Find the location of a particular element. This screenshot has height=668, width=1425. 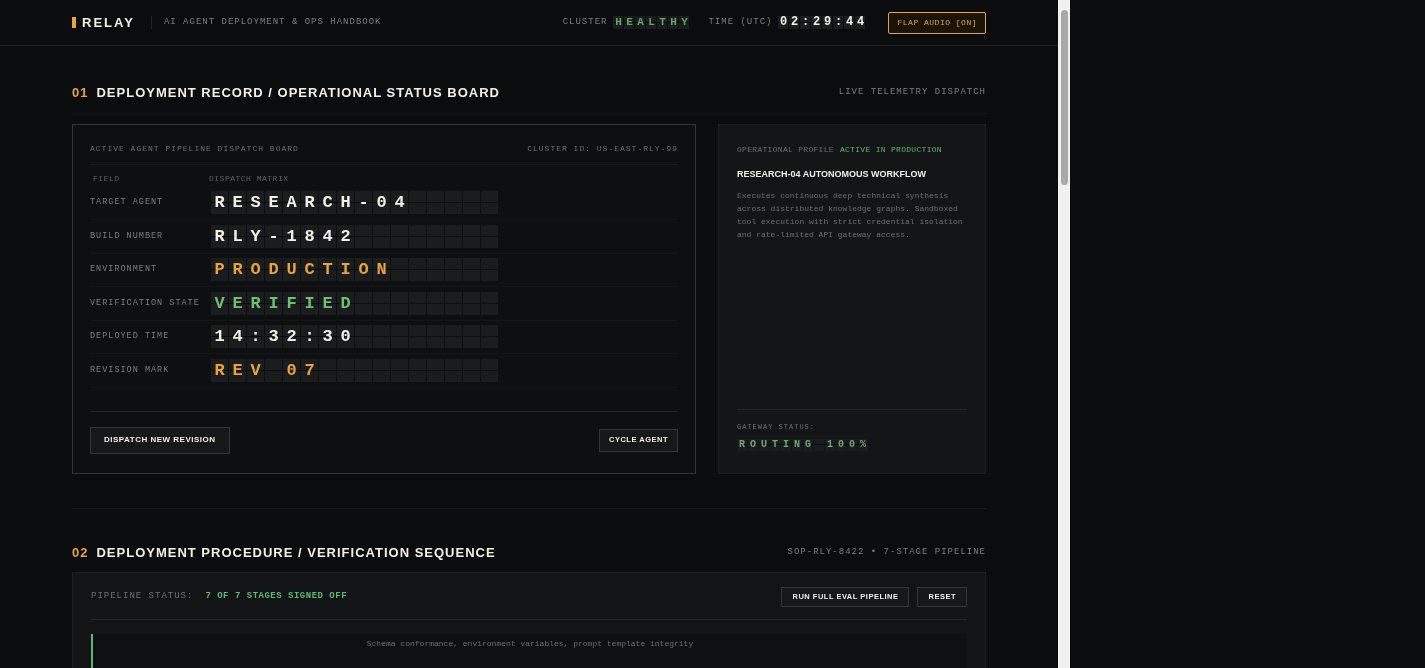

gateway-status: ROUTING 100% is located at coordinates (803, 444).